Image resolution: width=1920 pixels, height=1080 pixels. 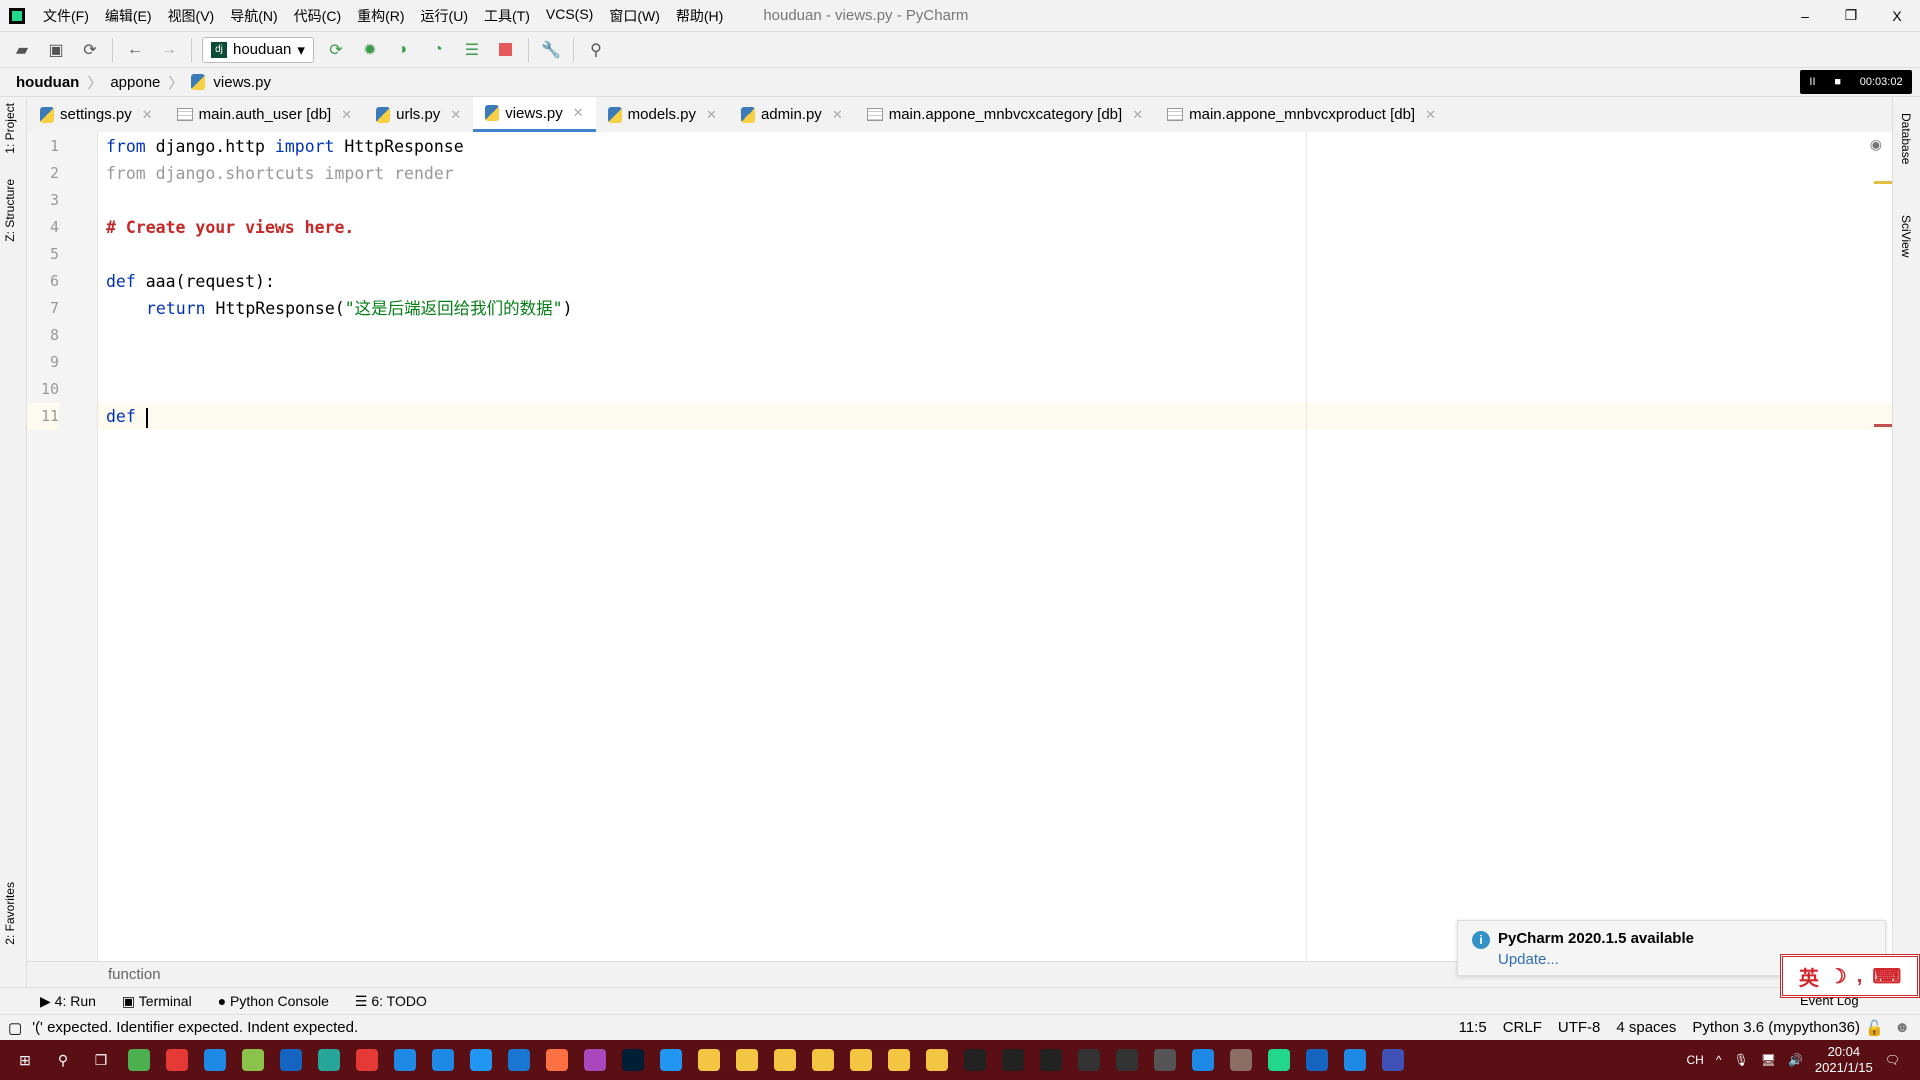 What do you see at coordinates (15, 1028) in the screenshot?
I see `status-toggle-icon: ▢` at bounding box center [15, 1028].